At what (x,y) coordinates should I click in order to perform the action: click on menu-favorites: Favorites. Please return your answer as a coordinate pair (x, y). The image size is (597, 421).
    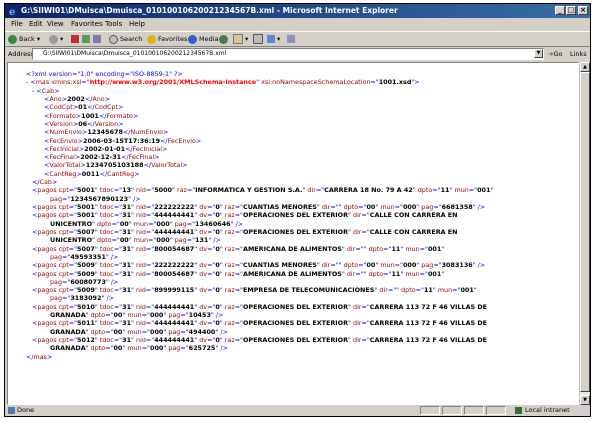
    Looking at the image, I should click on (87, 24).